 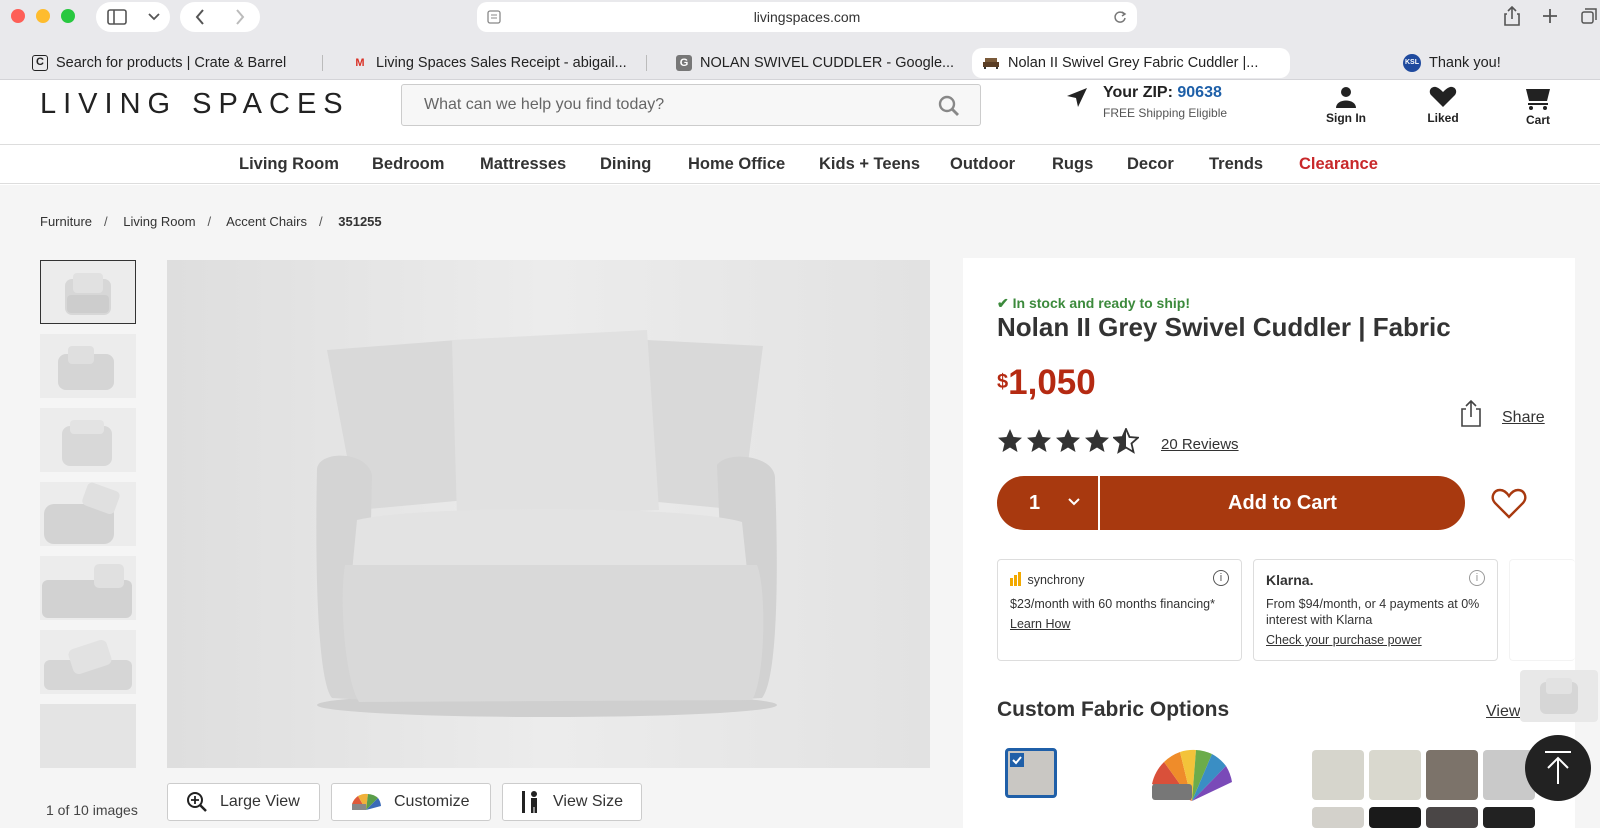 What do you see at coordinates (1509, 504) in the screenshot?
I see `heart-outline-icon` at bounding box center [1509, 504].